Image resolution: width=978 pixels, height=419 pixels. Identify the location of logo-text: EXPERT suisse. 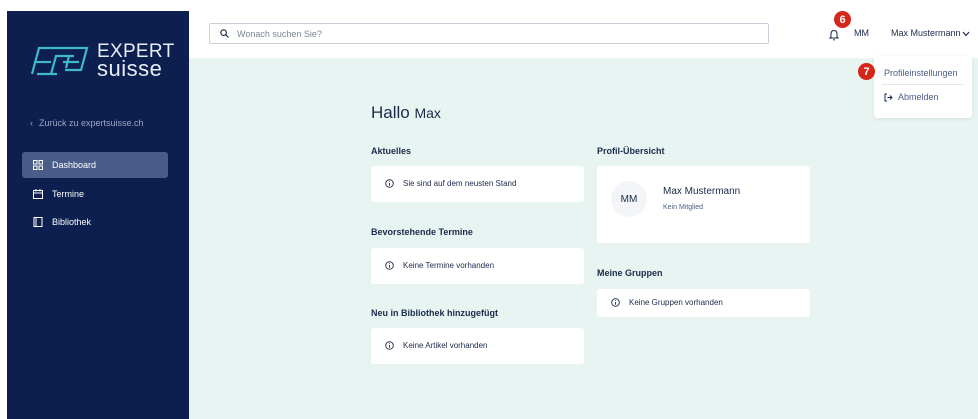
(135, 62).